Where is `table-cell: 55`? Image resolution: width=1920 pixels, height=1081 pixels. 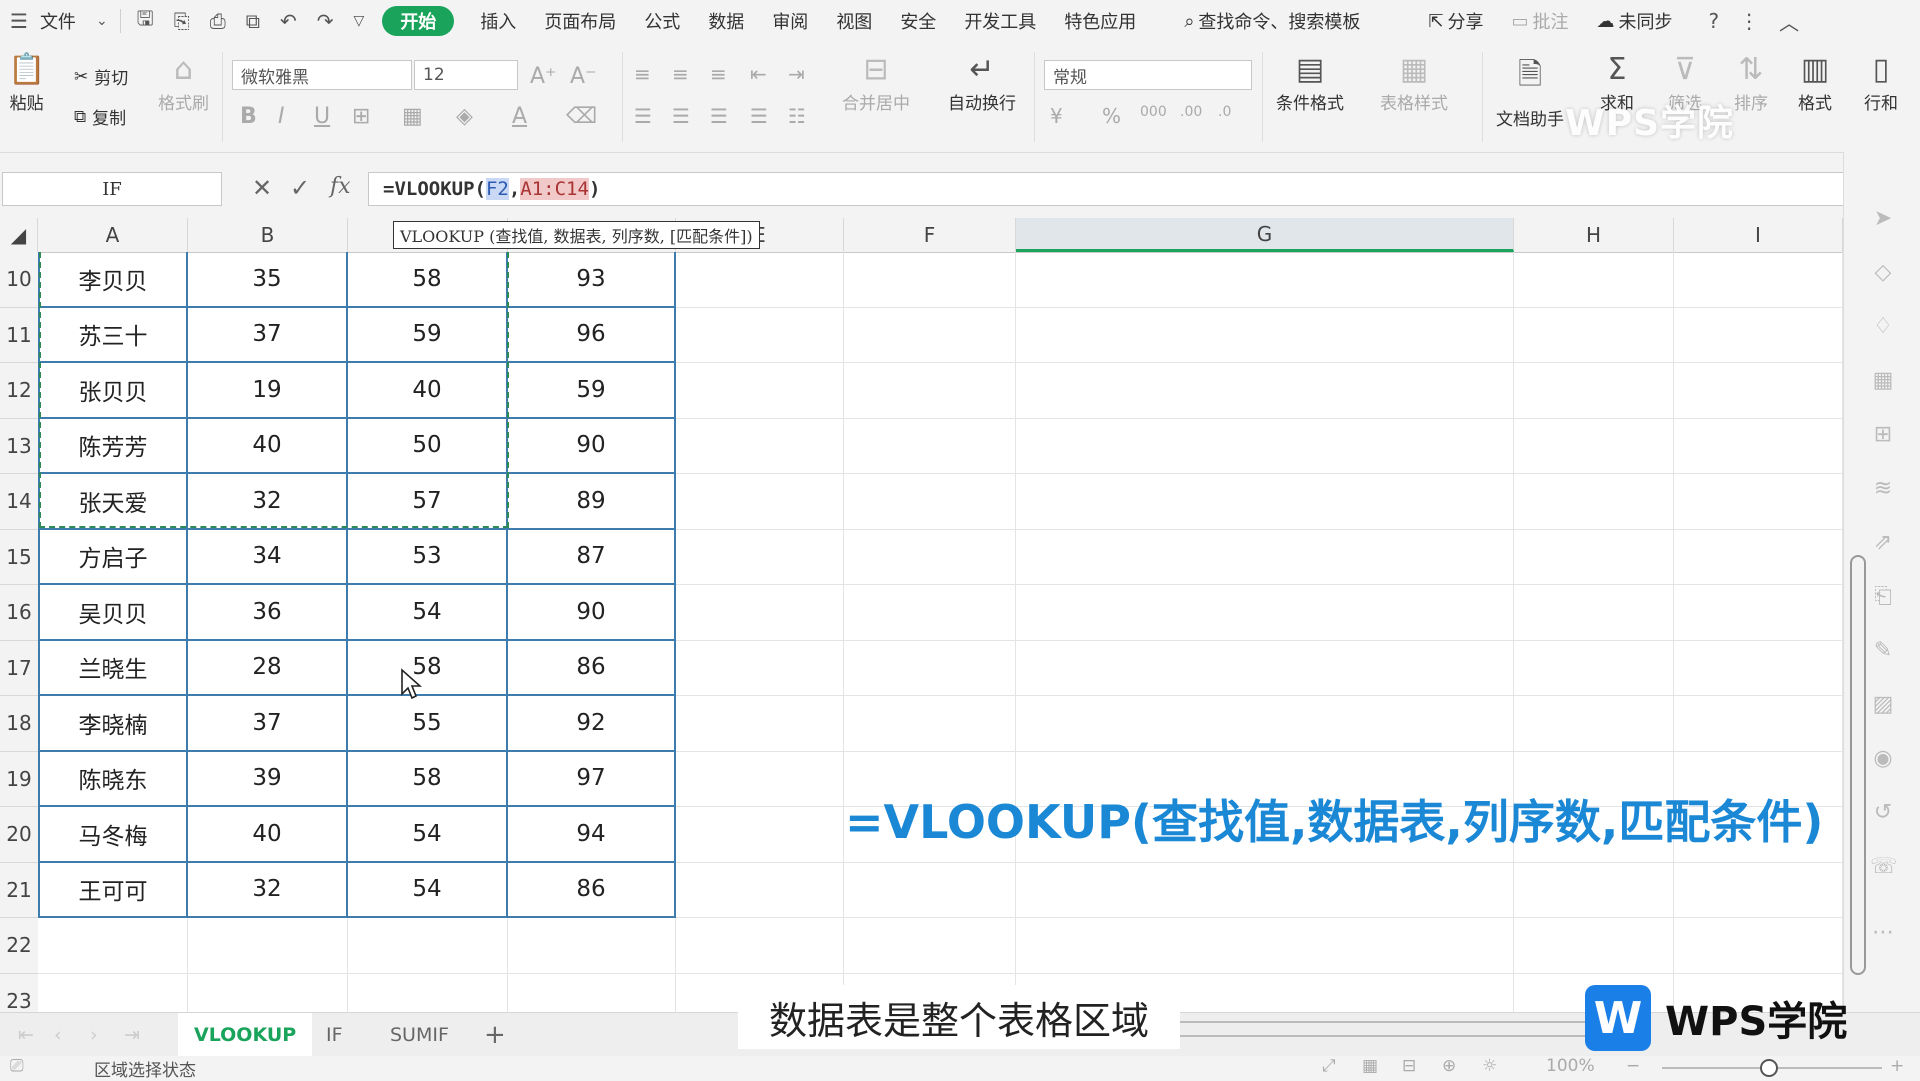
table-cell: 55 is located at coordinates (428, 724).